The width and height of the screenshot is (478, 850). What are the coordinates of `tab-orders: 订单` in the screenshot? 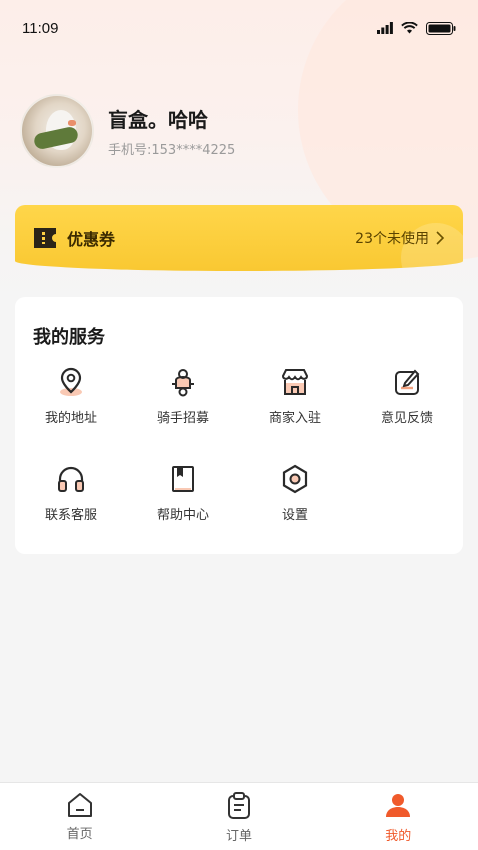 It's located at (239, 813).